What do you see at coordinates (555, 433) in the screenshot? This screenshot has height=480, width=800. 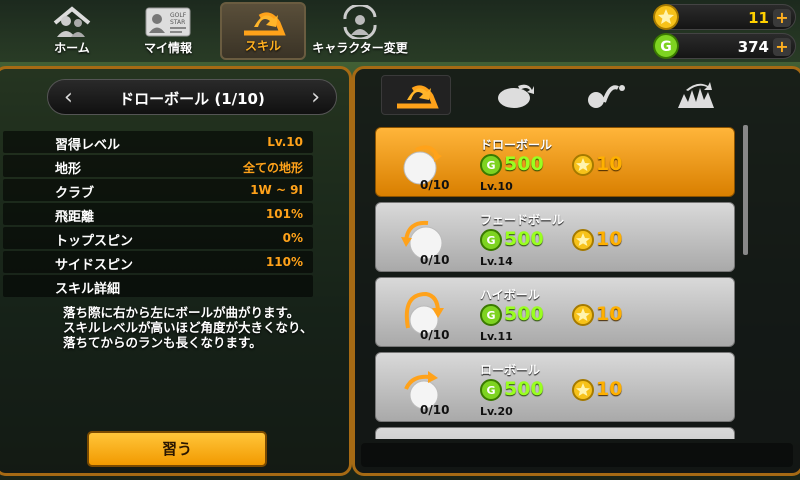 I see `skill-card-partial` at bounding box center [555, 433].